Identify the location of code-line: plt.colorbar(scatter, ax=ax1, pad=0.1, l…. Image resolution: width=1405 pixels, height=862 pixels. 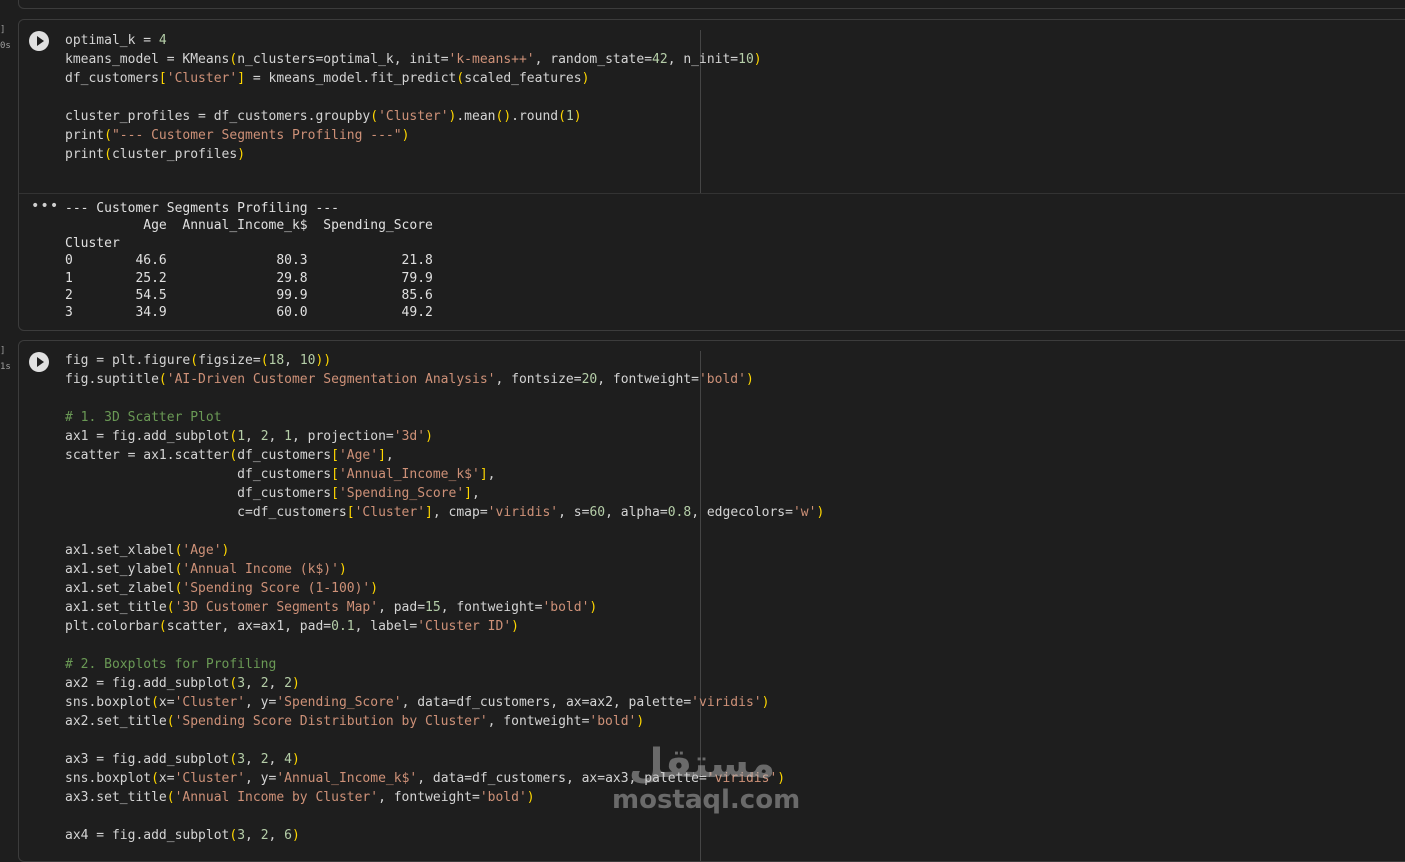
(292, 626).